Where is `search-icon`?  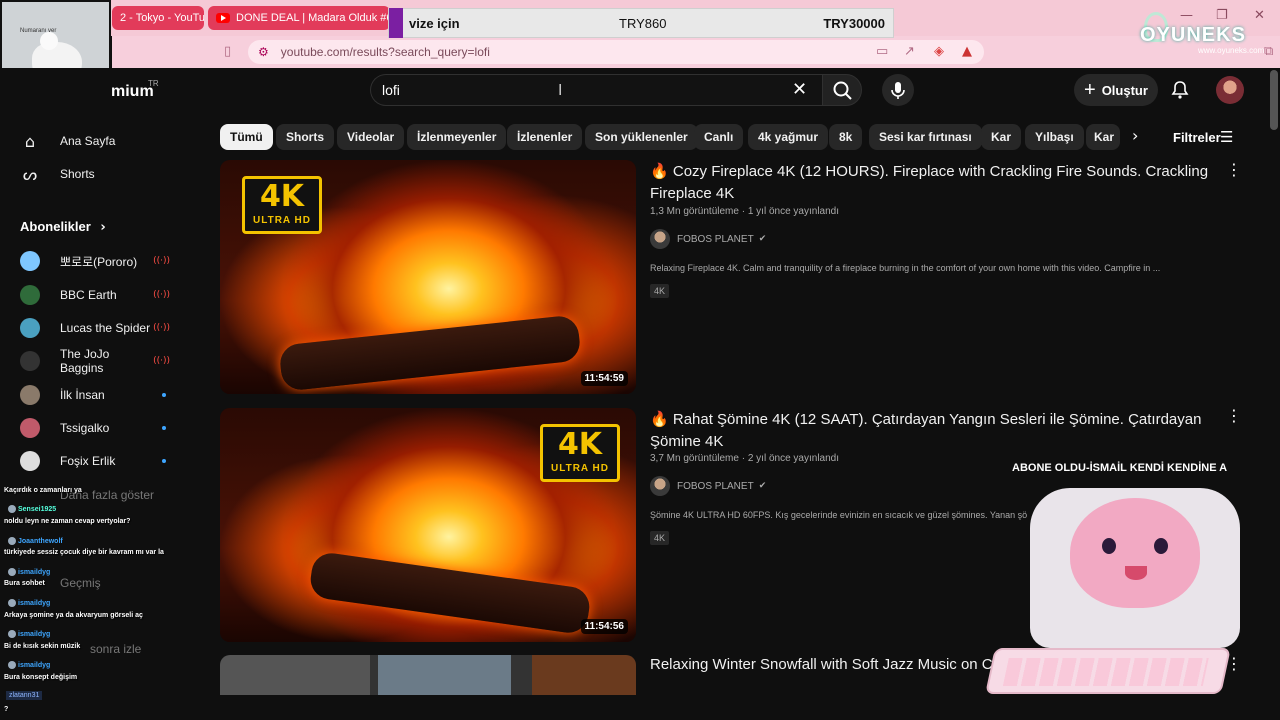 search-icon is located at coordinates (842, 90).